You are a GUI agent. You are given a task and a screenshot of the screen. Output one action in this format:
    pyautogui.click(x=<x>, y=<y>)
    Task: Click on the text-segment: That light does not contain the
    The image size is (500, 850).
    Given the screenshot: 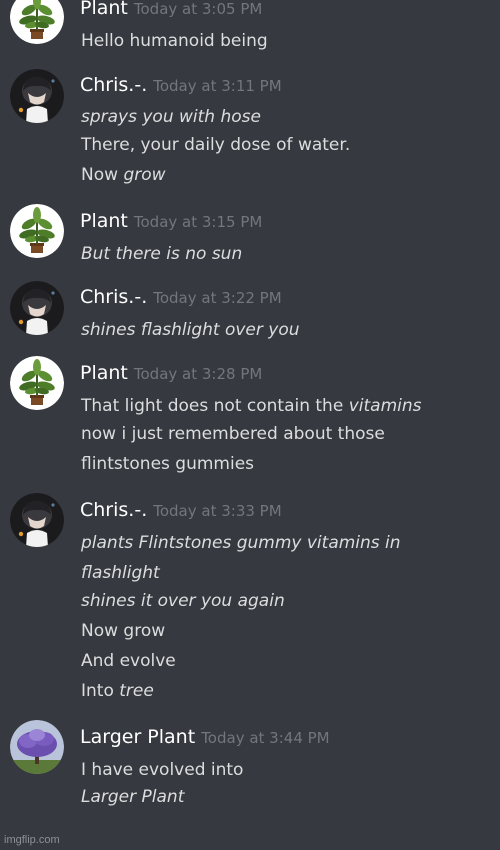 What is the action you would take?
    pyautogui.click(x=215, y=406)
    